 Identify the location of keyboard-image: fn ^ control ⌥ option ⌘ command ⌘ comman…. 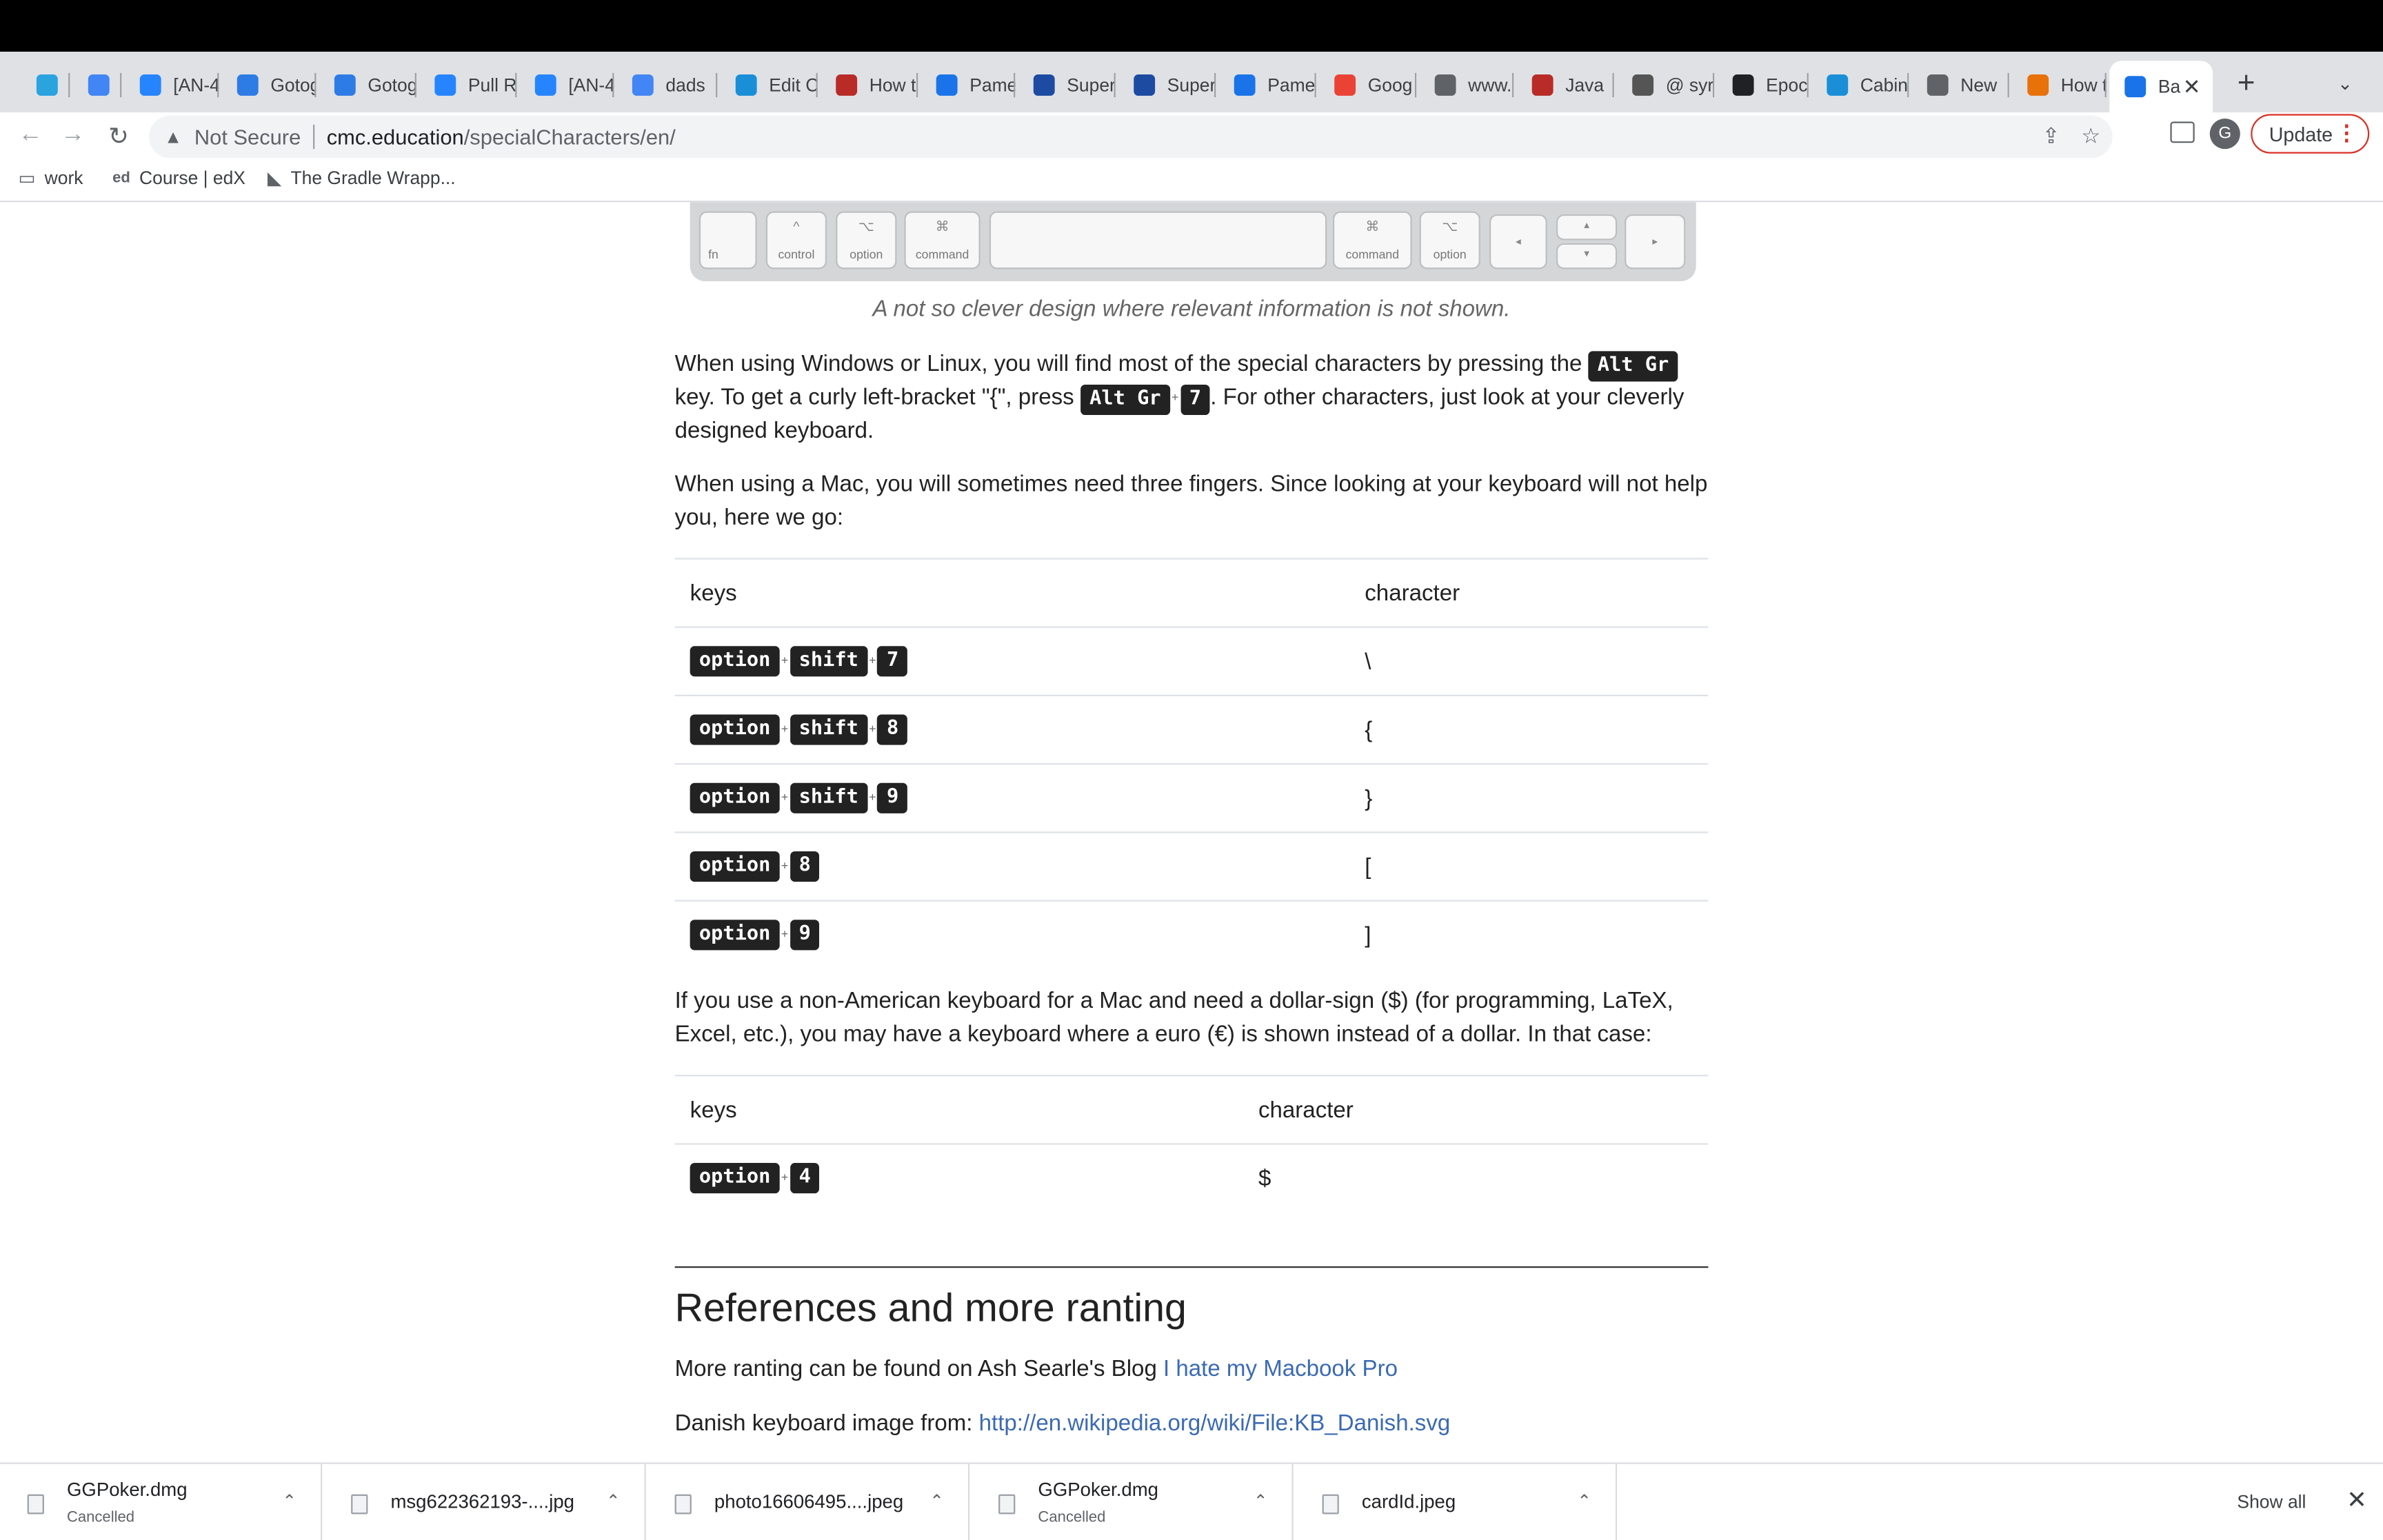
(1193, 242).